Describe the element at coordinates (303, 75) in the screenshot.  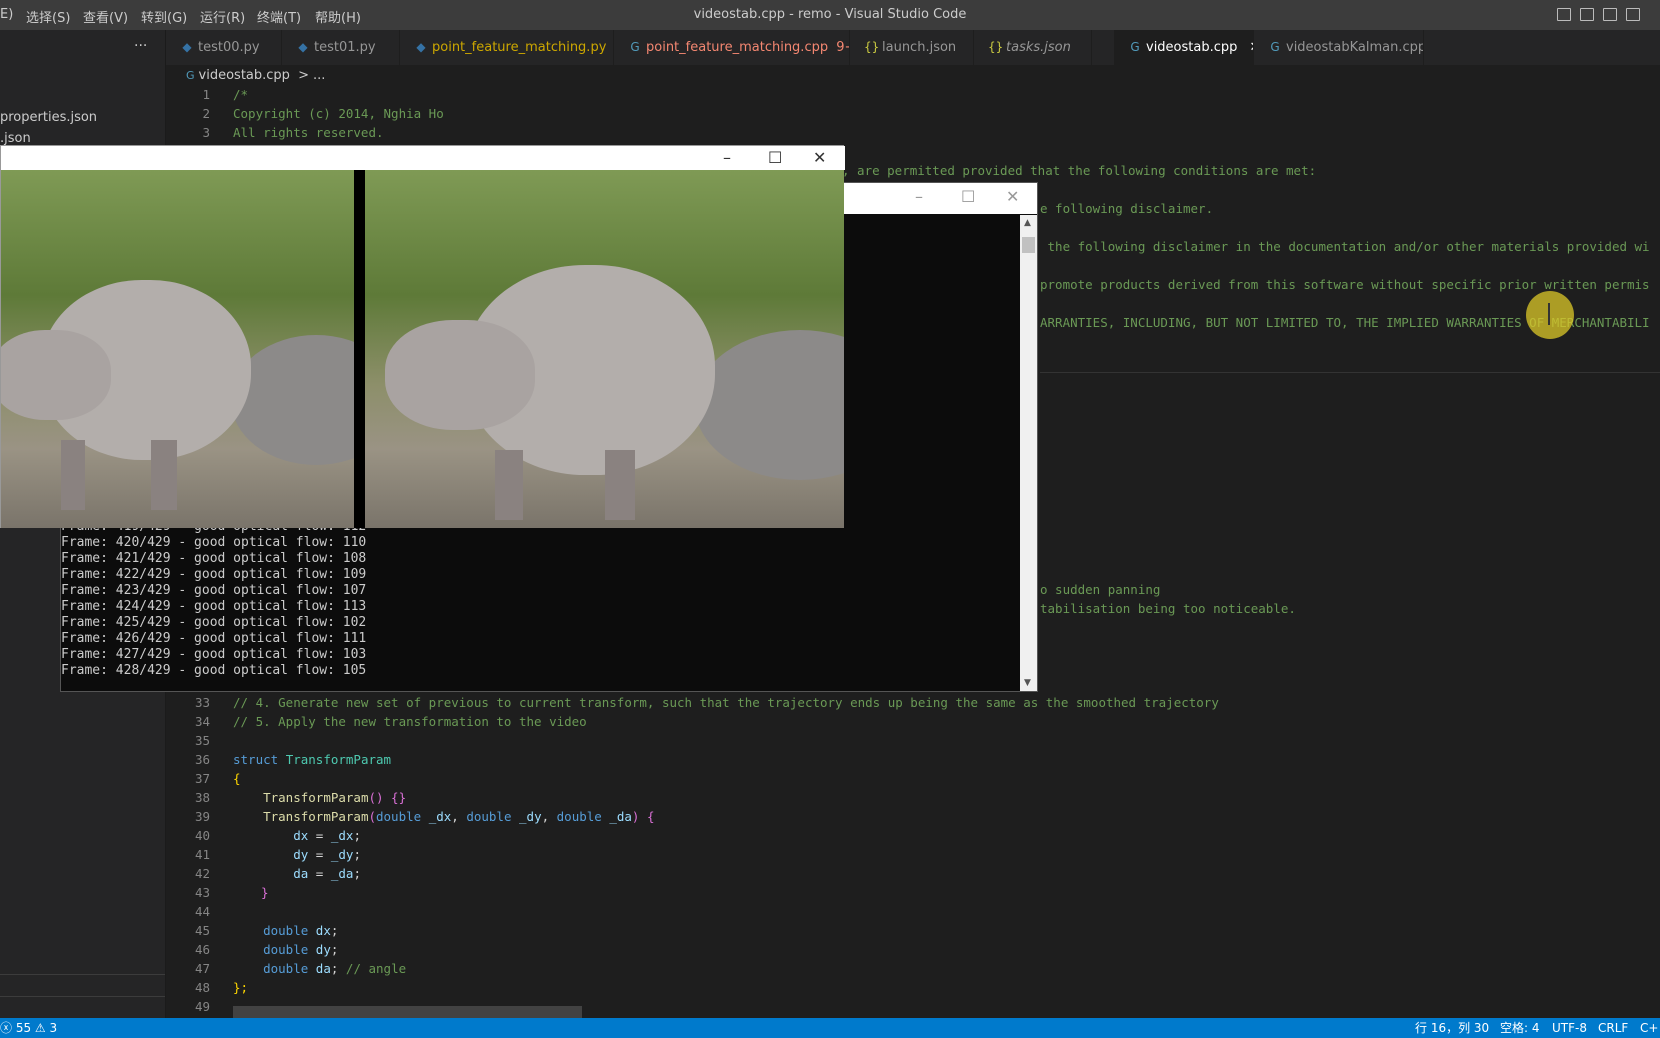
I see `chevron-right-icon: >` at that location.